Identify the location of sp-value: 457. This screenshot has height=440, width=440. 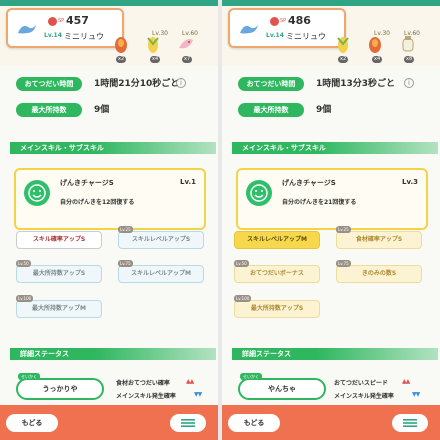
(77, 20).